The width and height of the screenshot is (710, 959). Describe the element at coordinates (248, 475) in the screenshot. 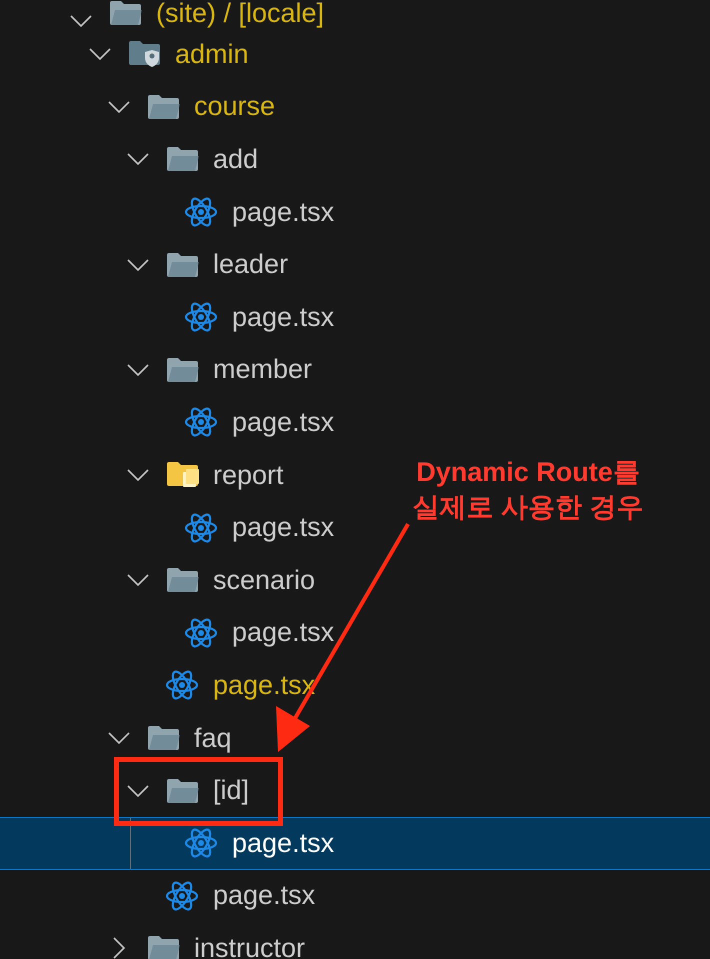

I see `folder-name: report` at that location.